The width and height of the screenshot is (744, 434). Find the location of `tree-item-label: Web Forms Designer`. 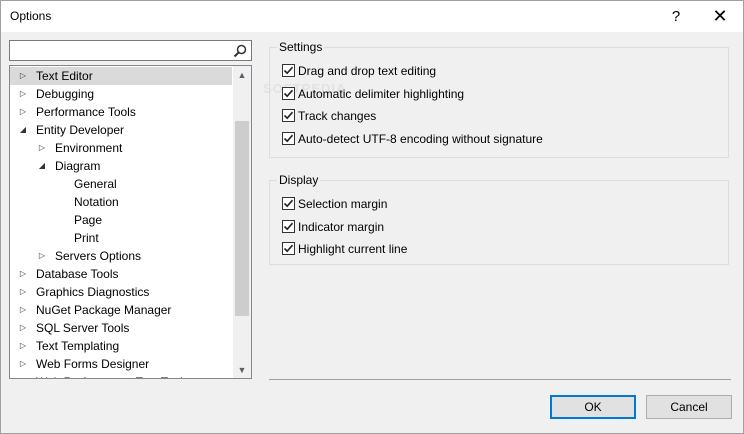

tree-item-label: Web Forms Designer is located at coordinates (93, 364).